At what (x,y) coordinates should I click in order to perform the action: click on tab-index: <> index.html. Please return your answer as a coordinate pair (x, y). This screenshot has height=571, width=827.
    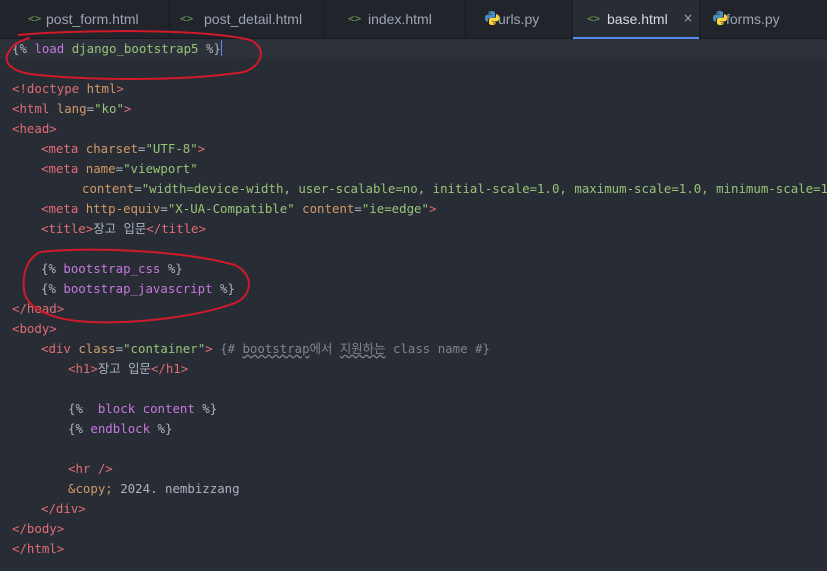
    Looking at the image, I should click on (395, 19).